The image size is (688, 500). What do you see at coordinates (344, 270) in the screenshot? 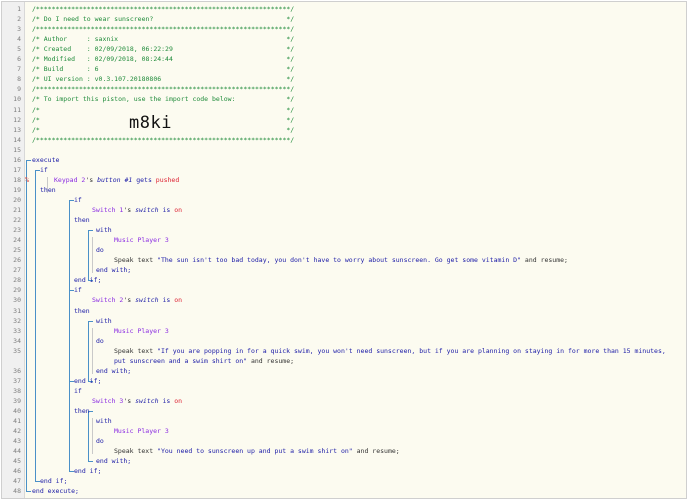
I see `code-line: 27 end with;` at bounding box center [344, 270].